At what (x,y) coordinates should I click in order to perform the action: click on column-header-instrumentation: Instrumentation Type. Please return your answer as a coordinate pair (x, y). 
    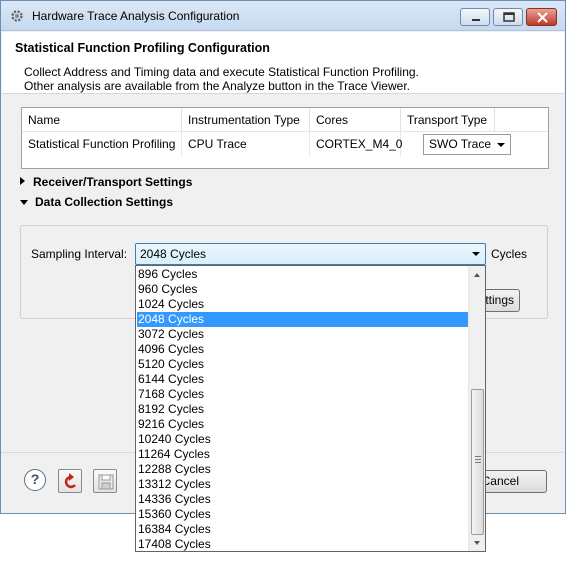
    Looking at the image, I should click on (246, 120).